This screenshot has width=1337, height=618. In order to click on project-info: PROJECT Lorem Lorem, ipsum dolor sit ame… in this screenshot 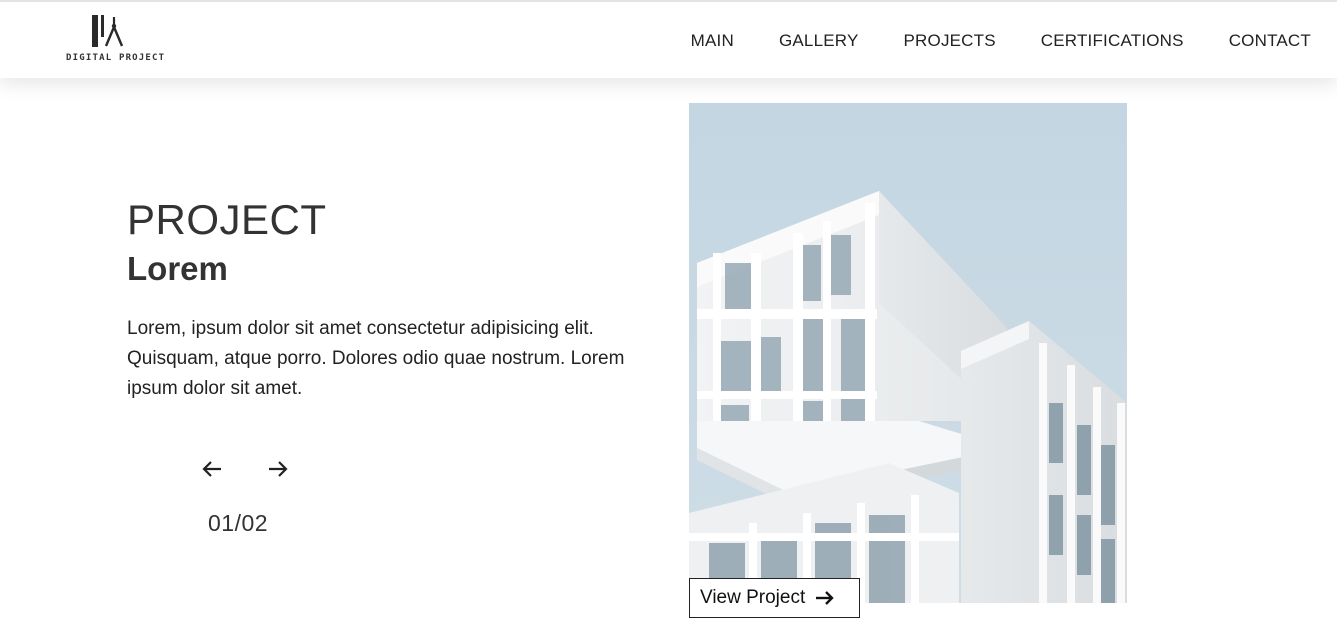, I will do `click(397, 300)`.